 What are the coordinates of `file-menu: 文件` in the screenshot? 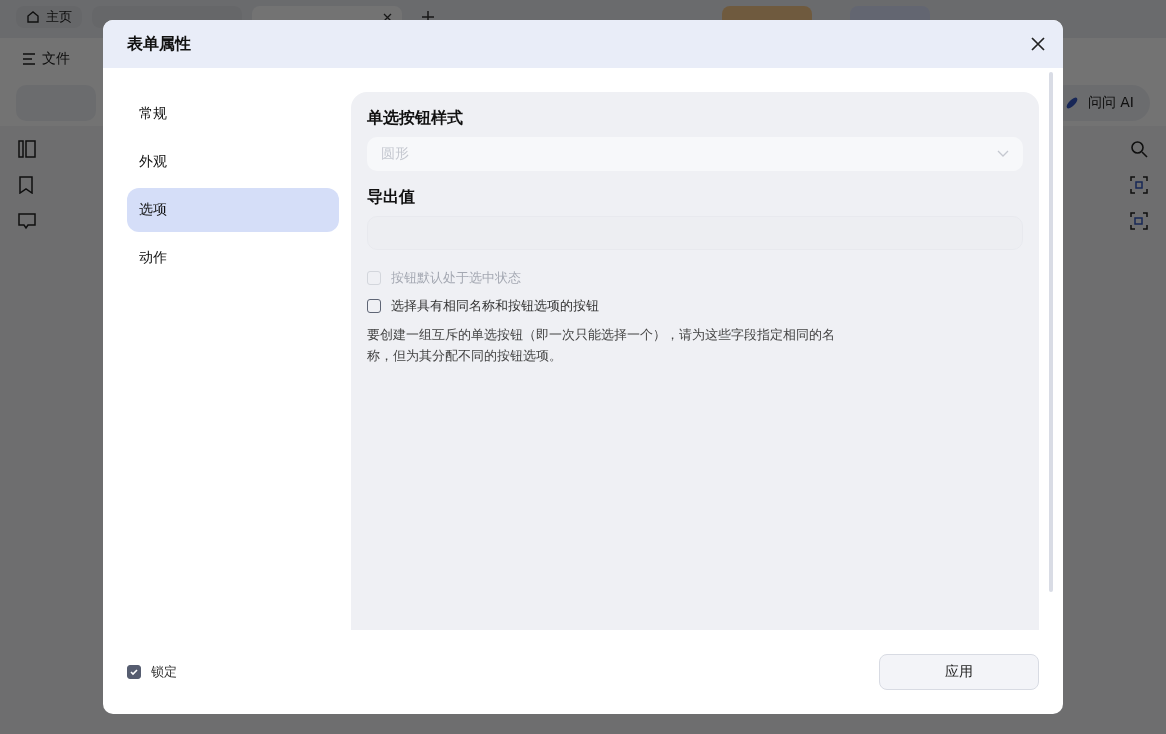 It's located at (46, 59).